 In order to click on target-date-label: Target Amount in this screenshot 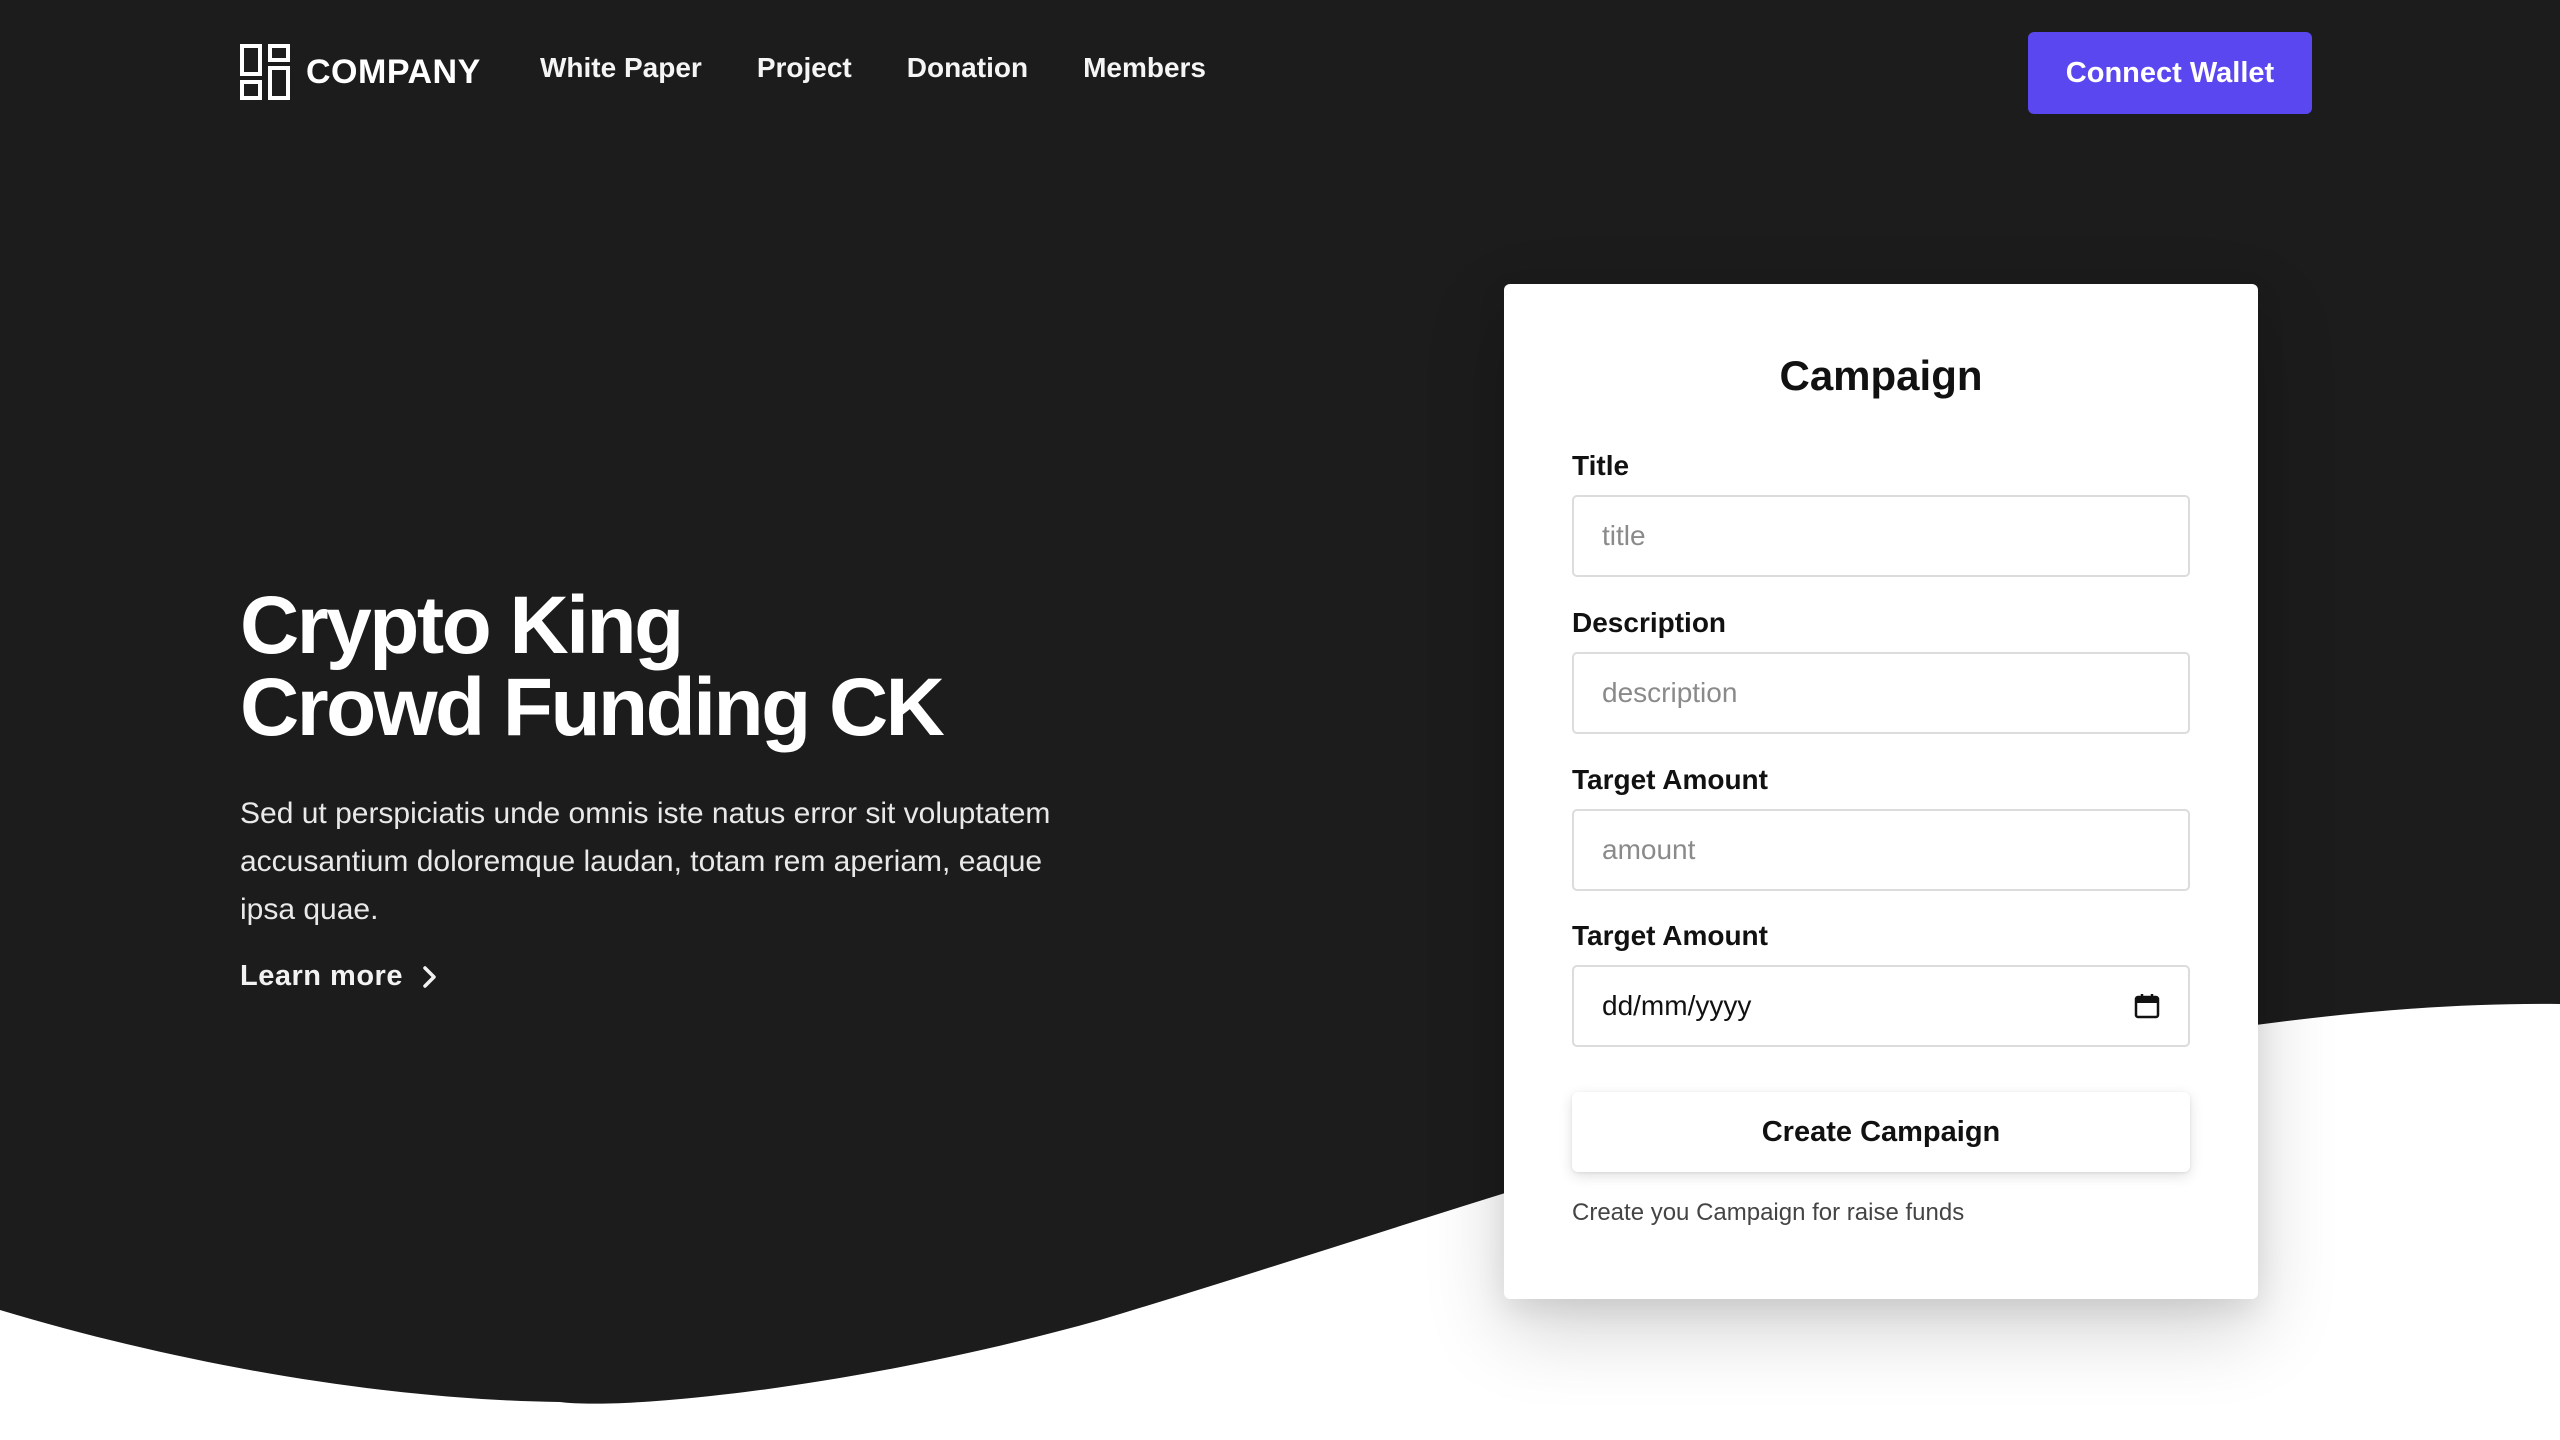, I will do `click(1670, 935)`.